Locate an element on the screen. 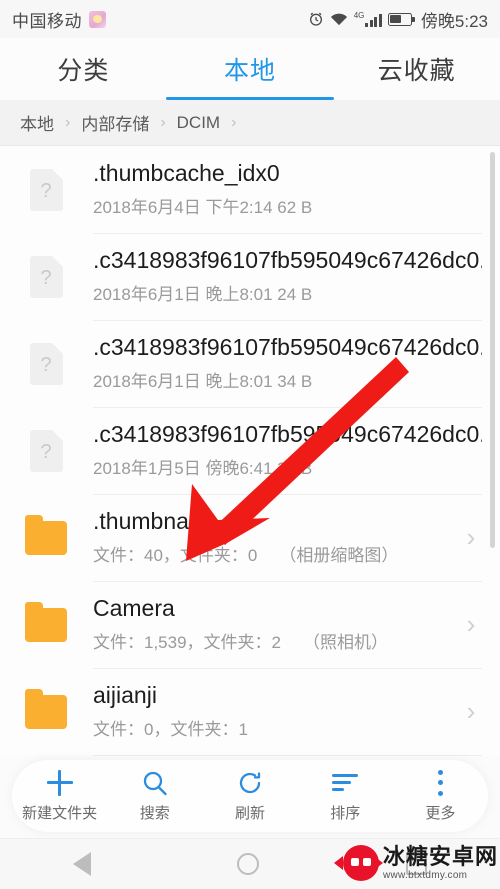 Image resolution: width=500 pixels, height=889 pixels. tab-local: 本地 is located at coordinates (250, 69).